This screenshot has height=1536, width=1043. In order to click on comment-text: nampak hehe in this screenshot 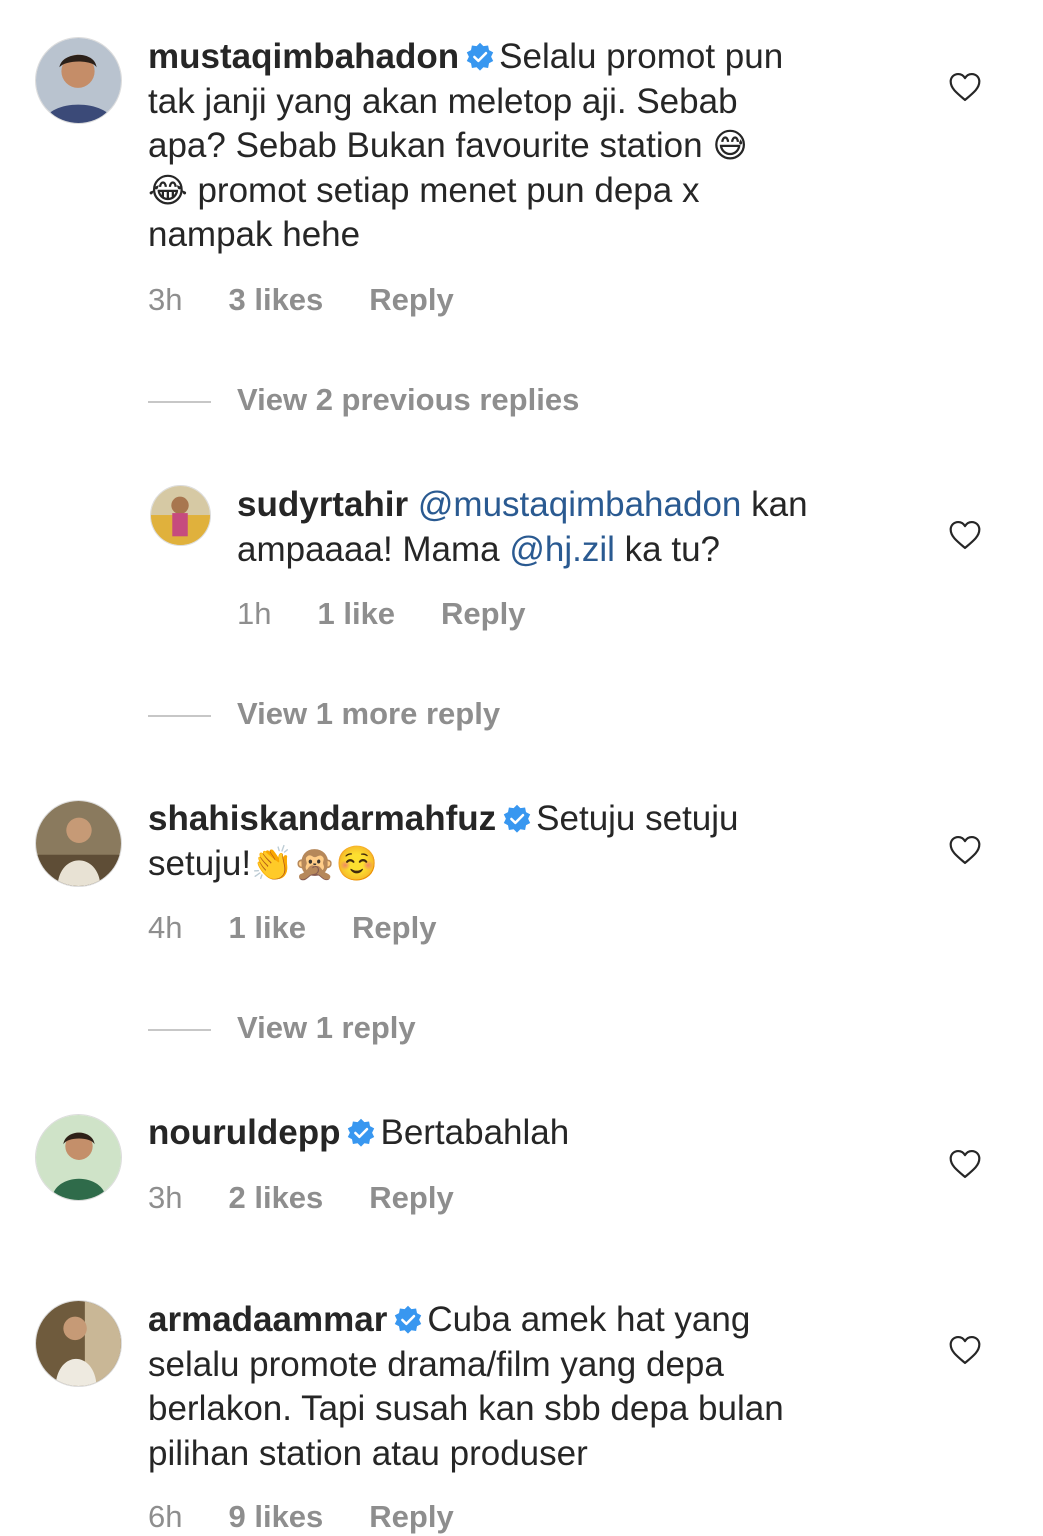, I will do `click(254, 234)`.